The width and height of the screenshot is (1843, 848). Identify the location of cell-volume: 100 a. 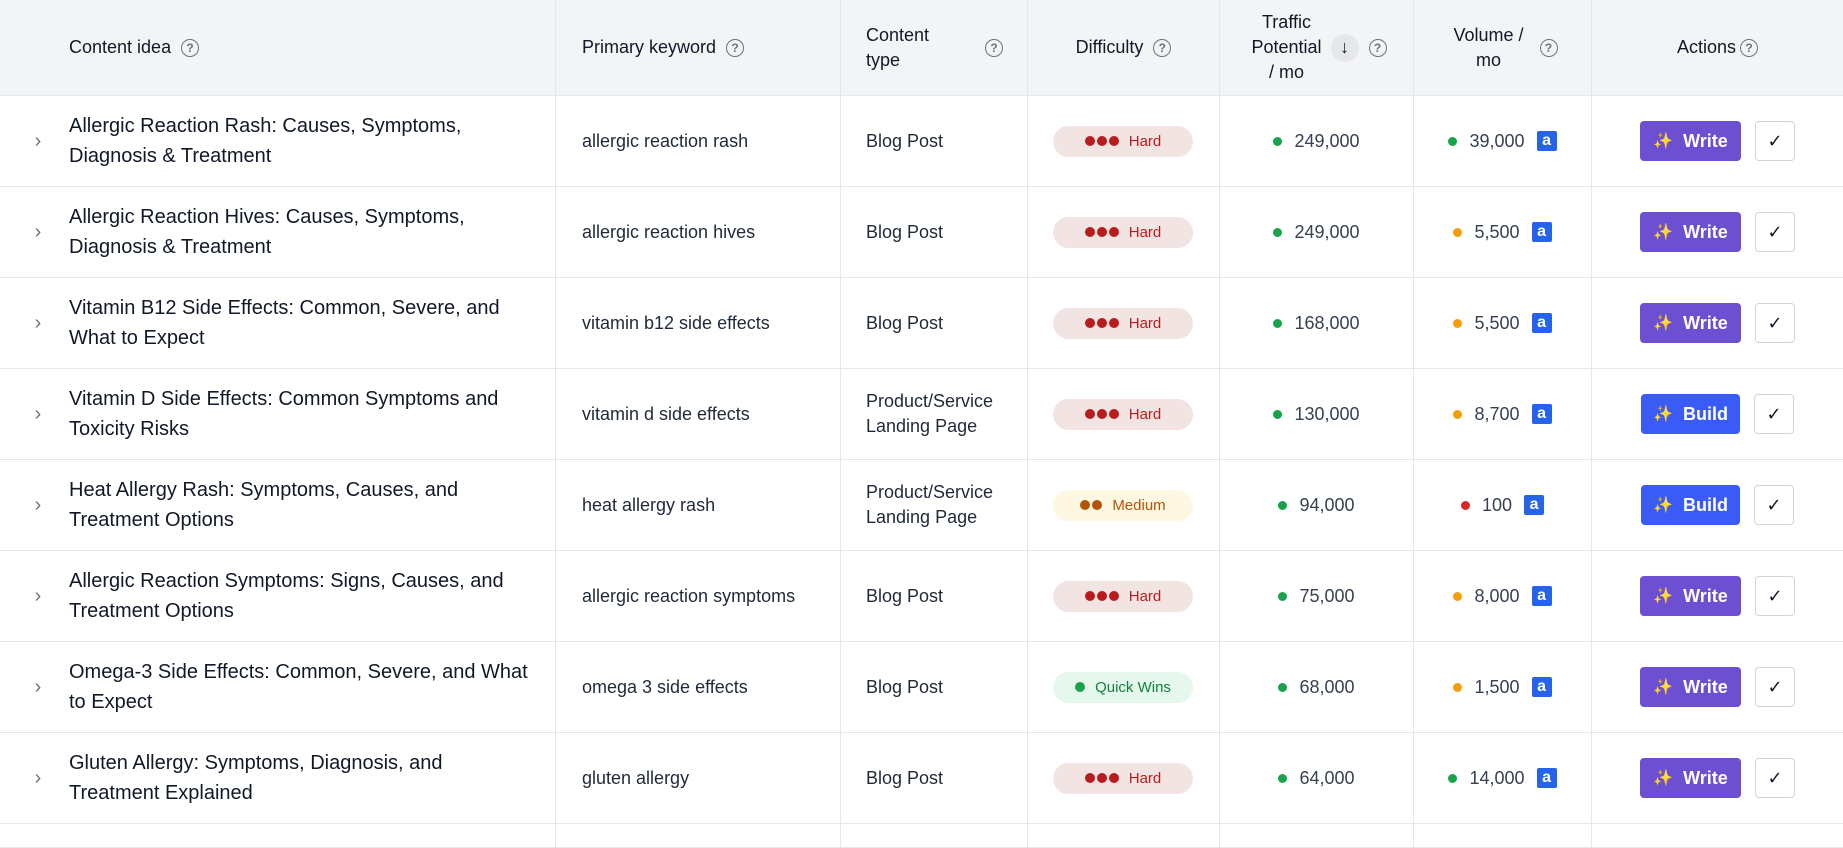
(1503, 505).